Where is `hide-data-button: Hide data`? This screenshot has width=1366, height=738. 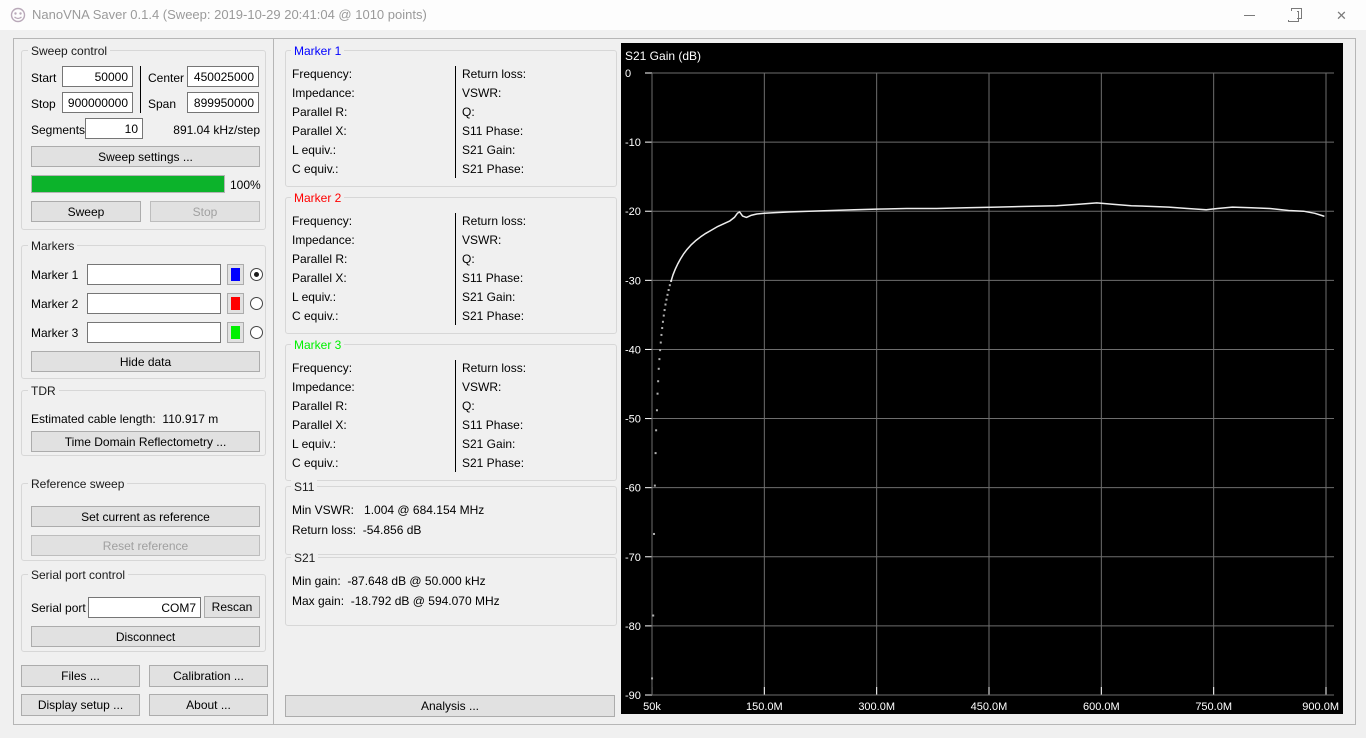
hide-data-button: Hide data is located at coordinates (145, 361).